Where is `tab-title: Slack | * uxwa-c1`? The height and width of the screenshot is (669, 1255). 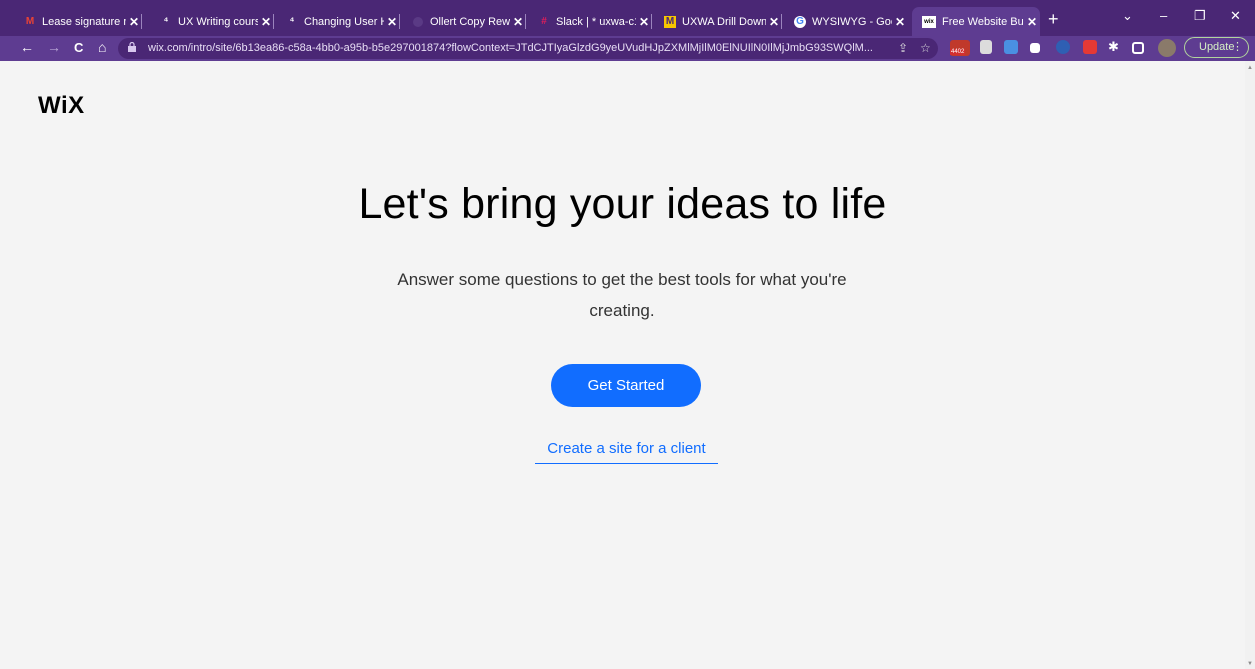 tab-title: Slack | * uxwa-c1 is located at coordinates (596, 21).